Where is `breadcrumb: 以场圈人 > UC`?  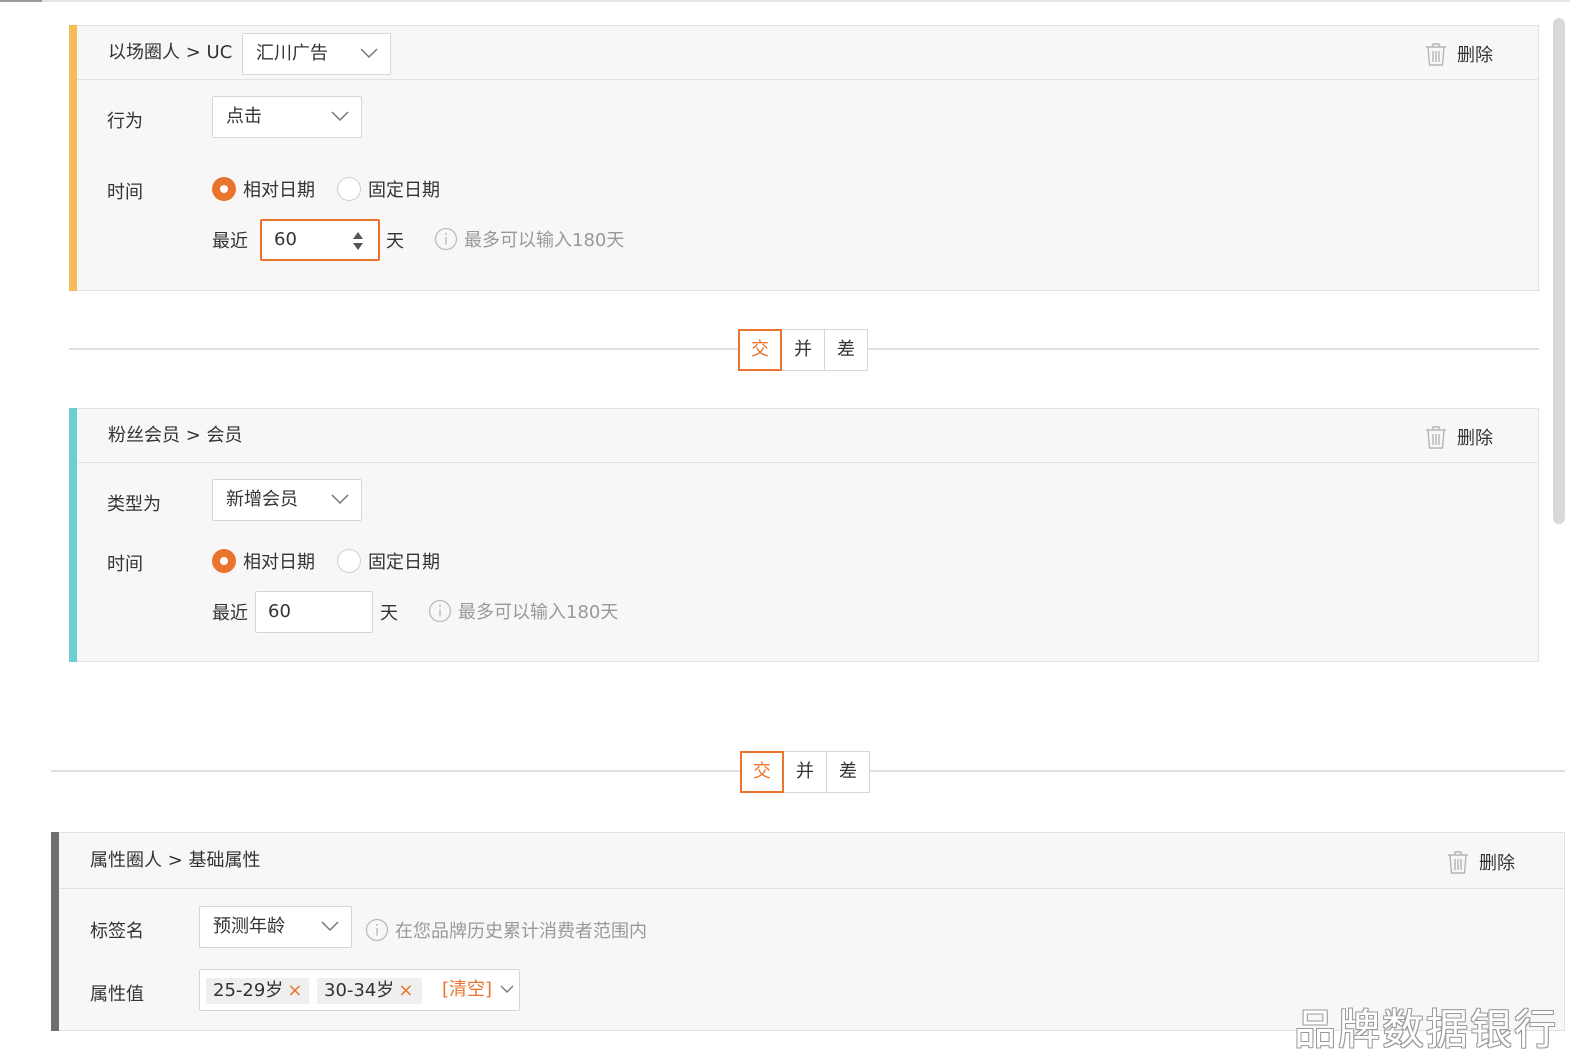
breadcrumb: 以场圈人 > UC is located at coordinates (170, 52).